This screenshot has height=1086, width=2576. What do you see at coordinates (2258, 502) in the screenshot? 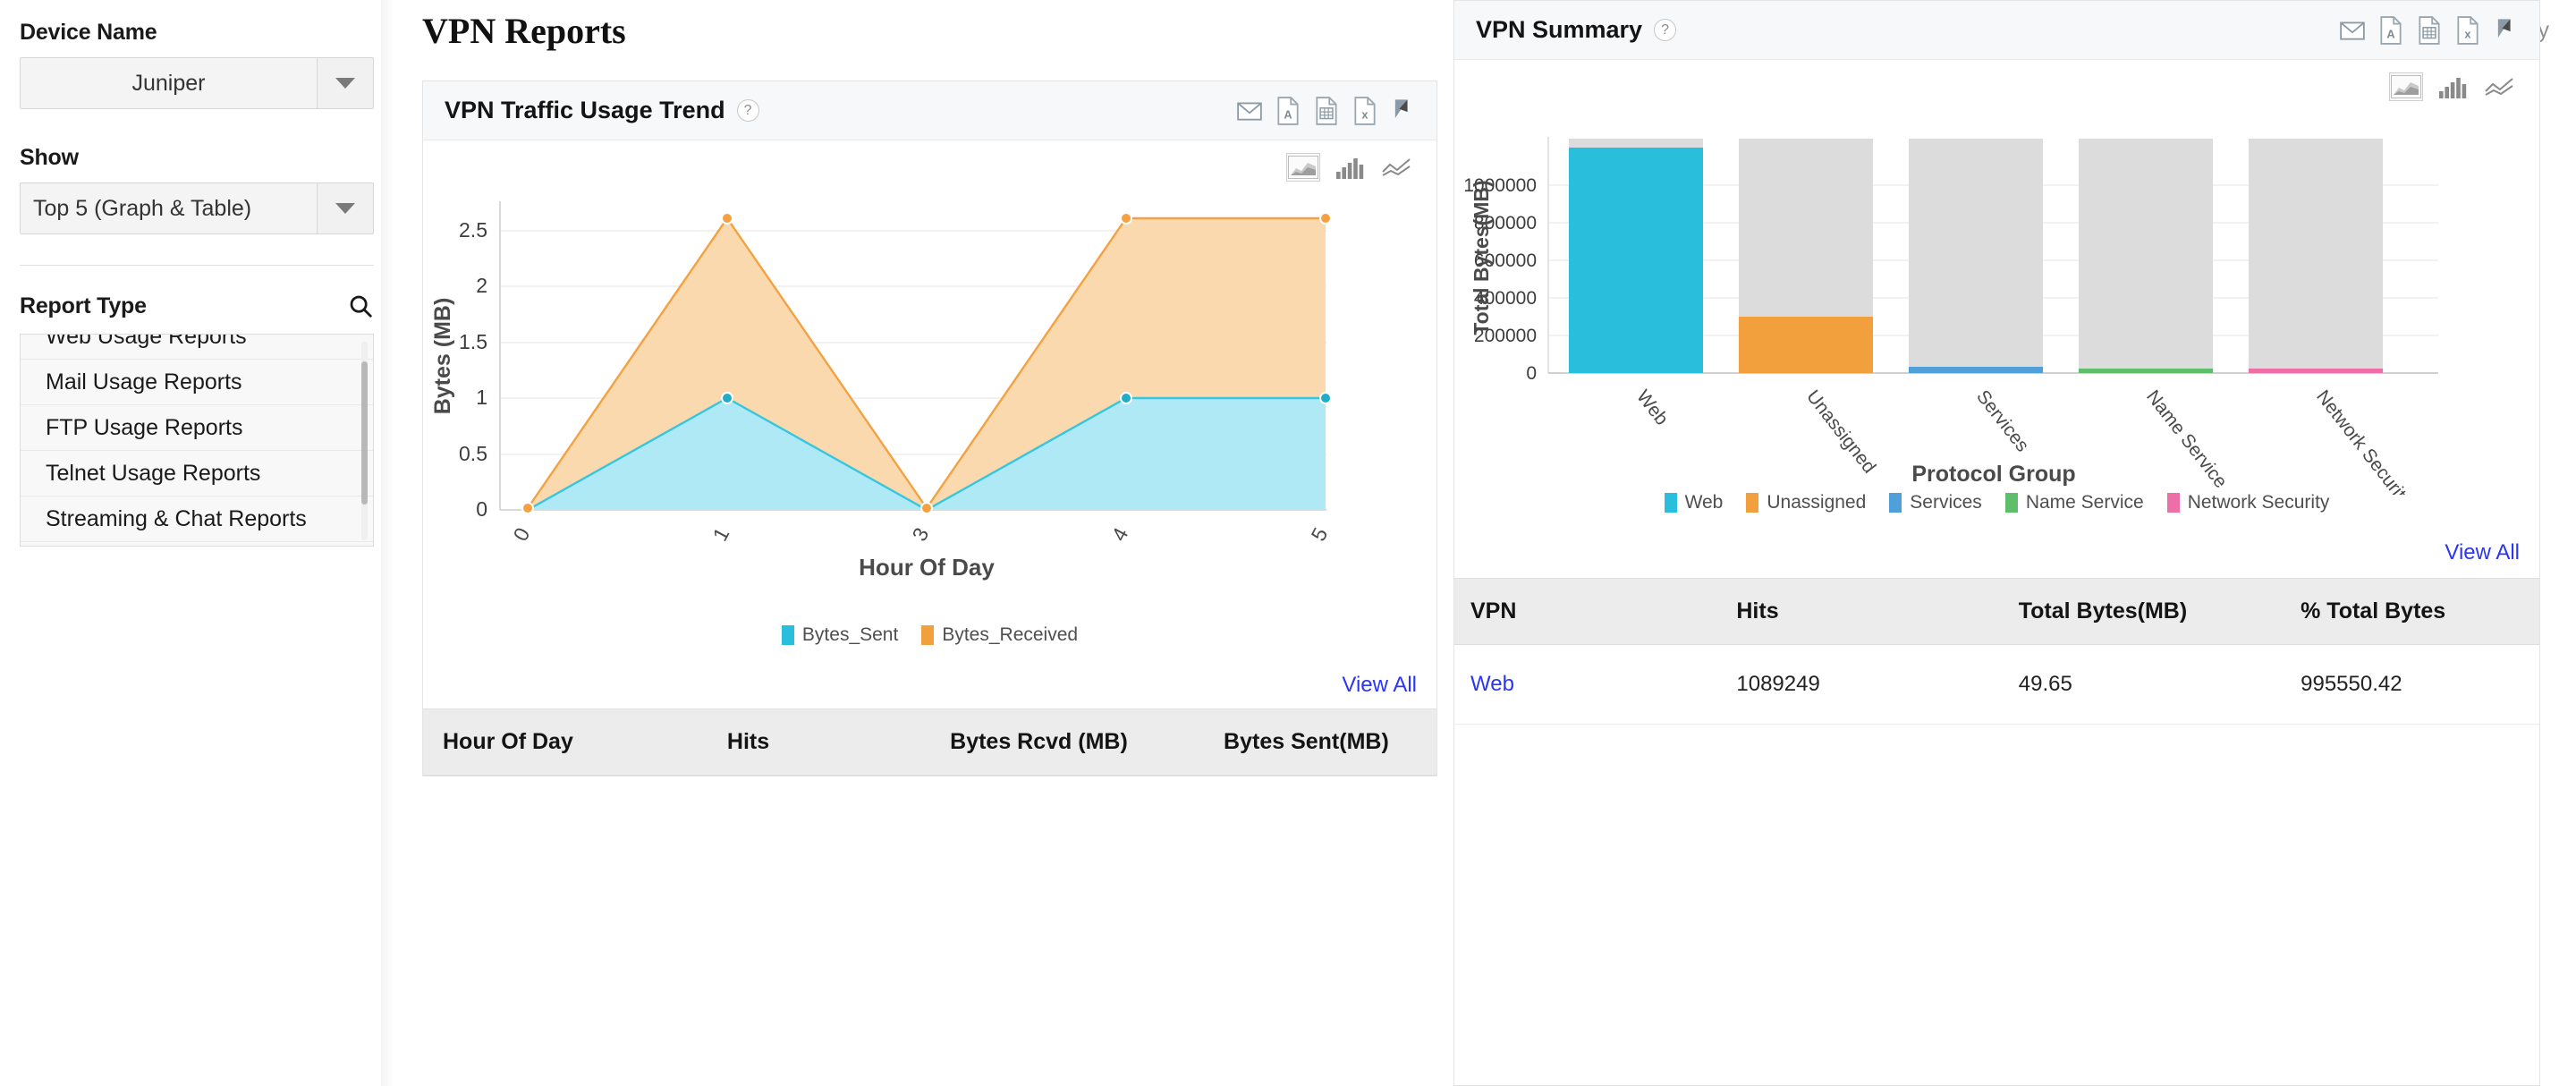
I see `legend-label: Network Security` at bounding box center [2258, 502].